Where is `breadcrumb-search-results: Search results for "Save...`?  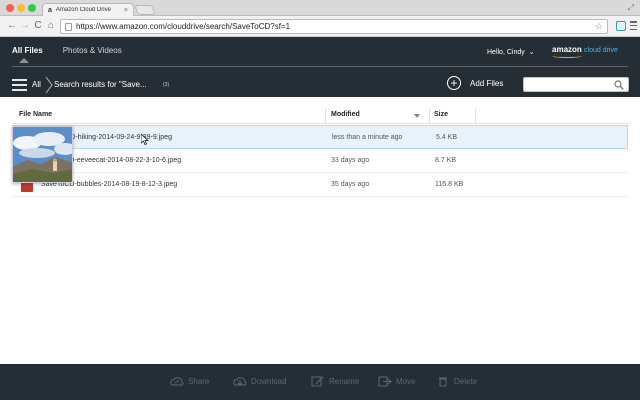 breadcrumb-search-results: Search results for "Save... is located at coordinates (100, 84).